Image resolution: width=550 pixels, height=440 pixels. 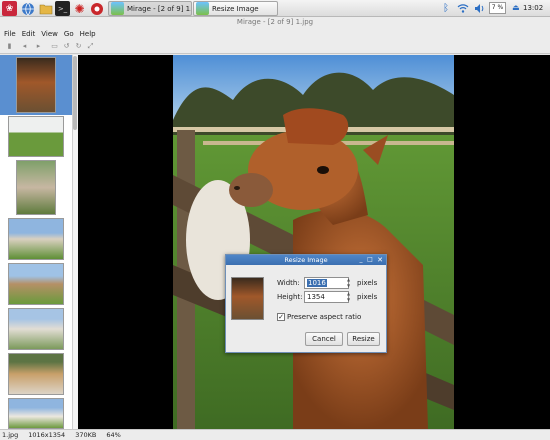 I want to click on web-browser-icon, so click(x=27, y=8).